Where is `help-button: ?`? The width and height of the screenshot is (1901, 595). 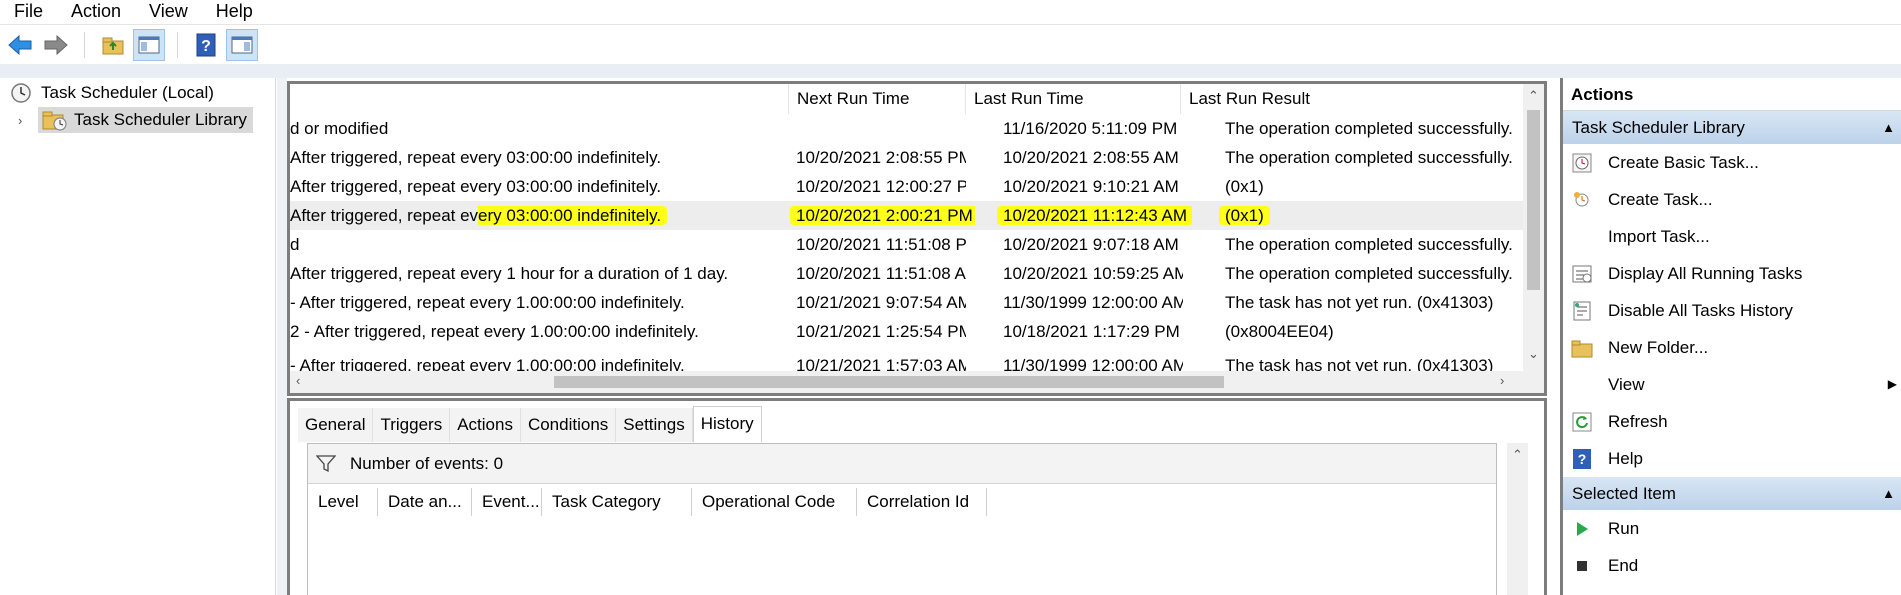 help-button: ? is located at coordinates (206, 45).